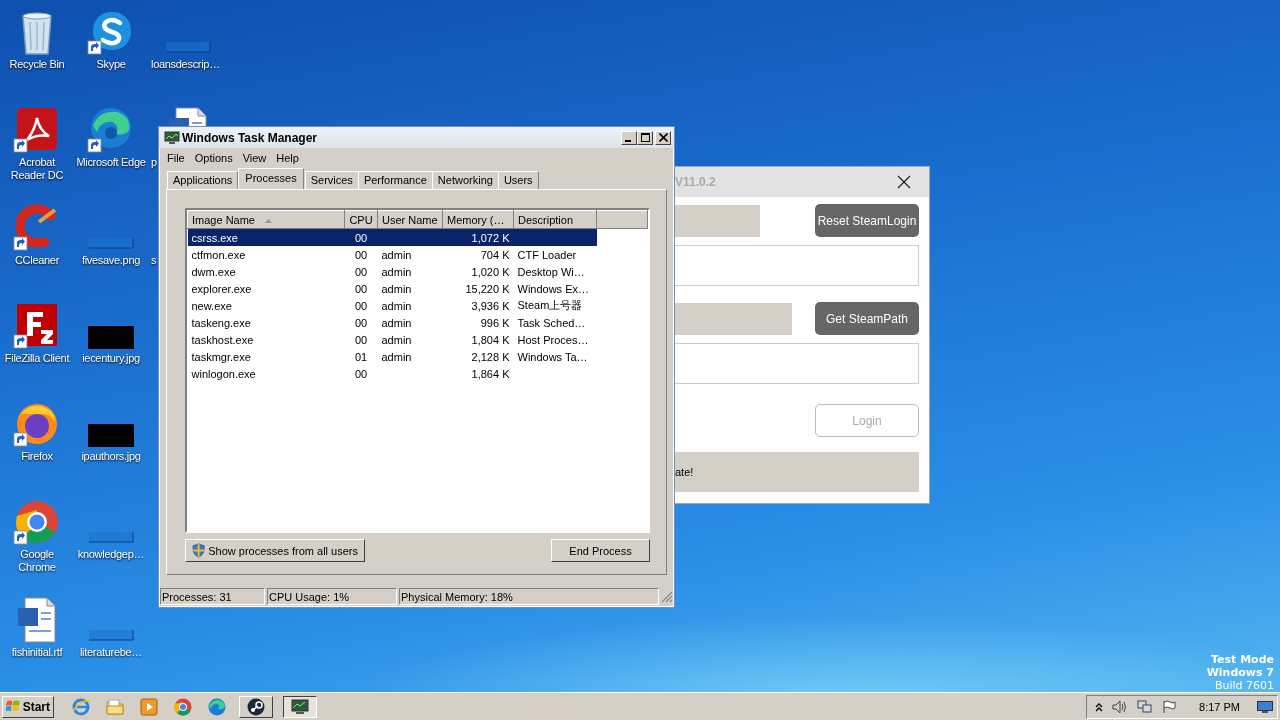 The width and height of the screenshot is (1280, 720). Describe the element at coordinates (550, 305) in the screenshot. I see `table-cell: Steam上号器` at that location.